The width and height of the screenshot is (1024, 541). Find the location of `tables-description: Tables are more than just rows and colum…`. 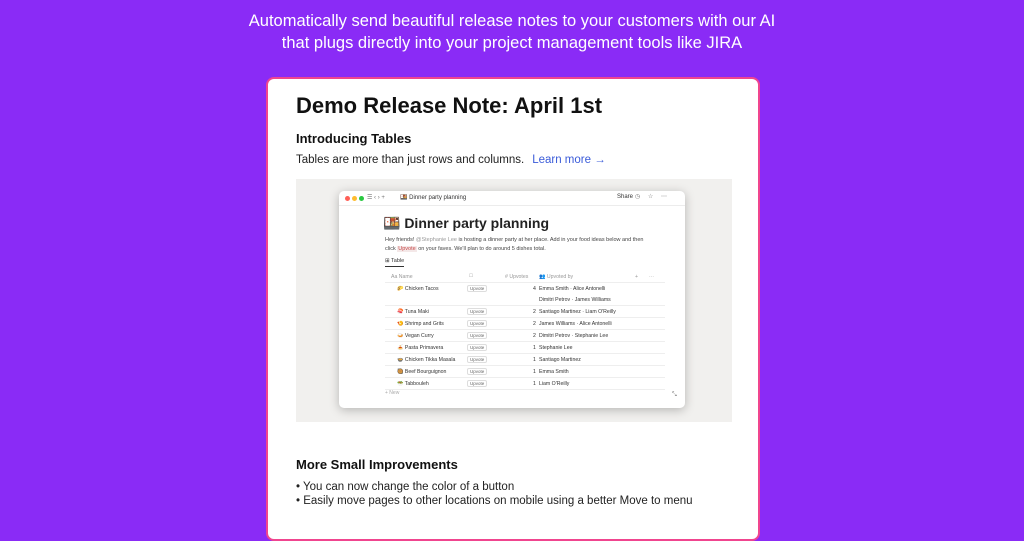

tables-description: Tables are more than just rows and colum… is located at coordinates (410, 160).